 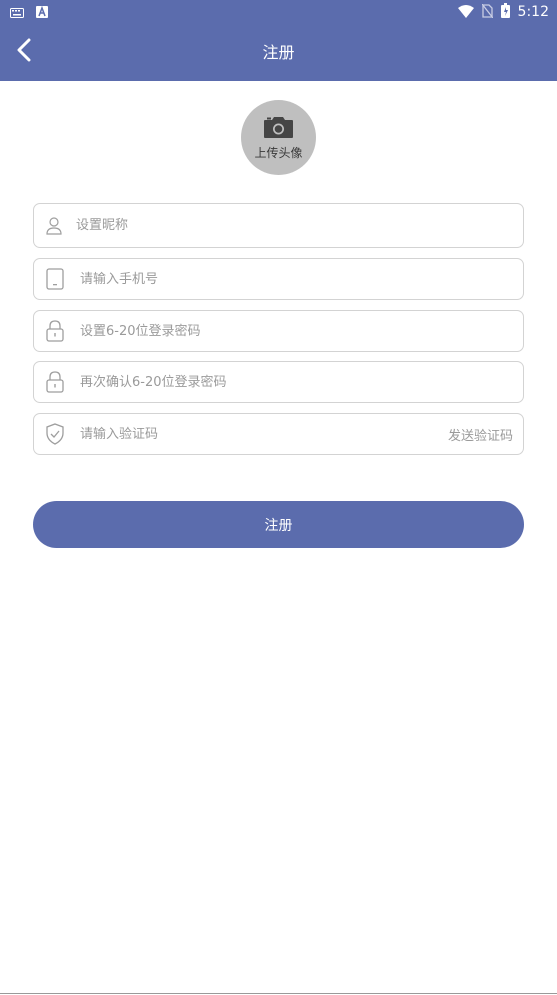 What do you see at coordinates (278, 153) in the screenshot?
I see `avatar-label: 上传头像` at bounding box center [278, 153].